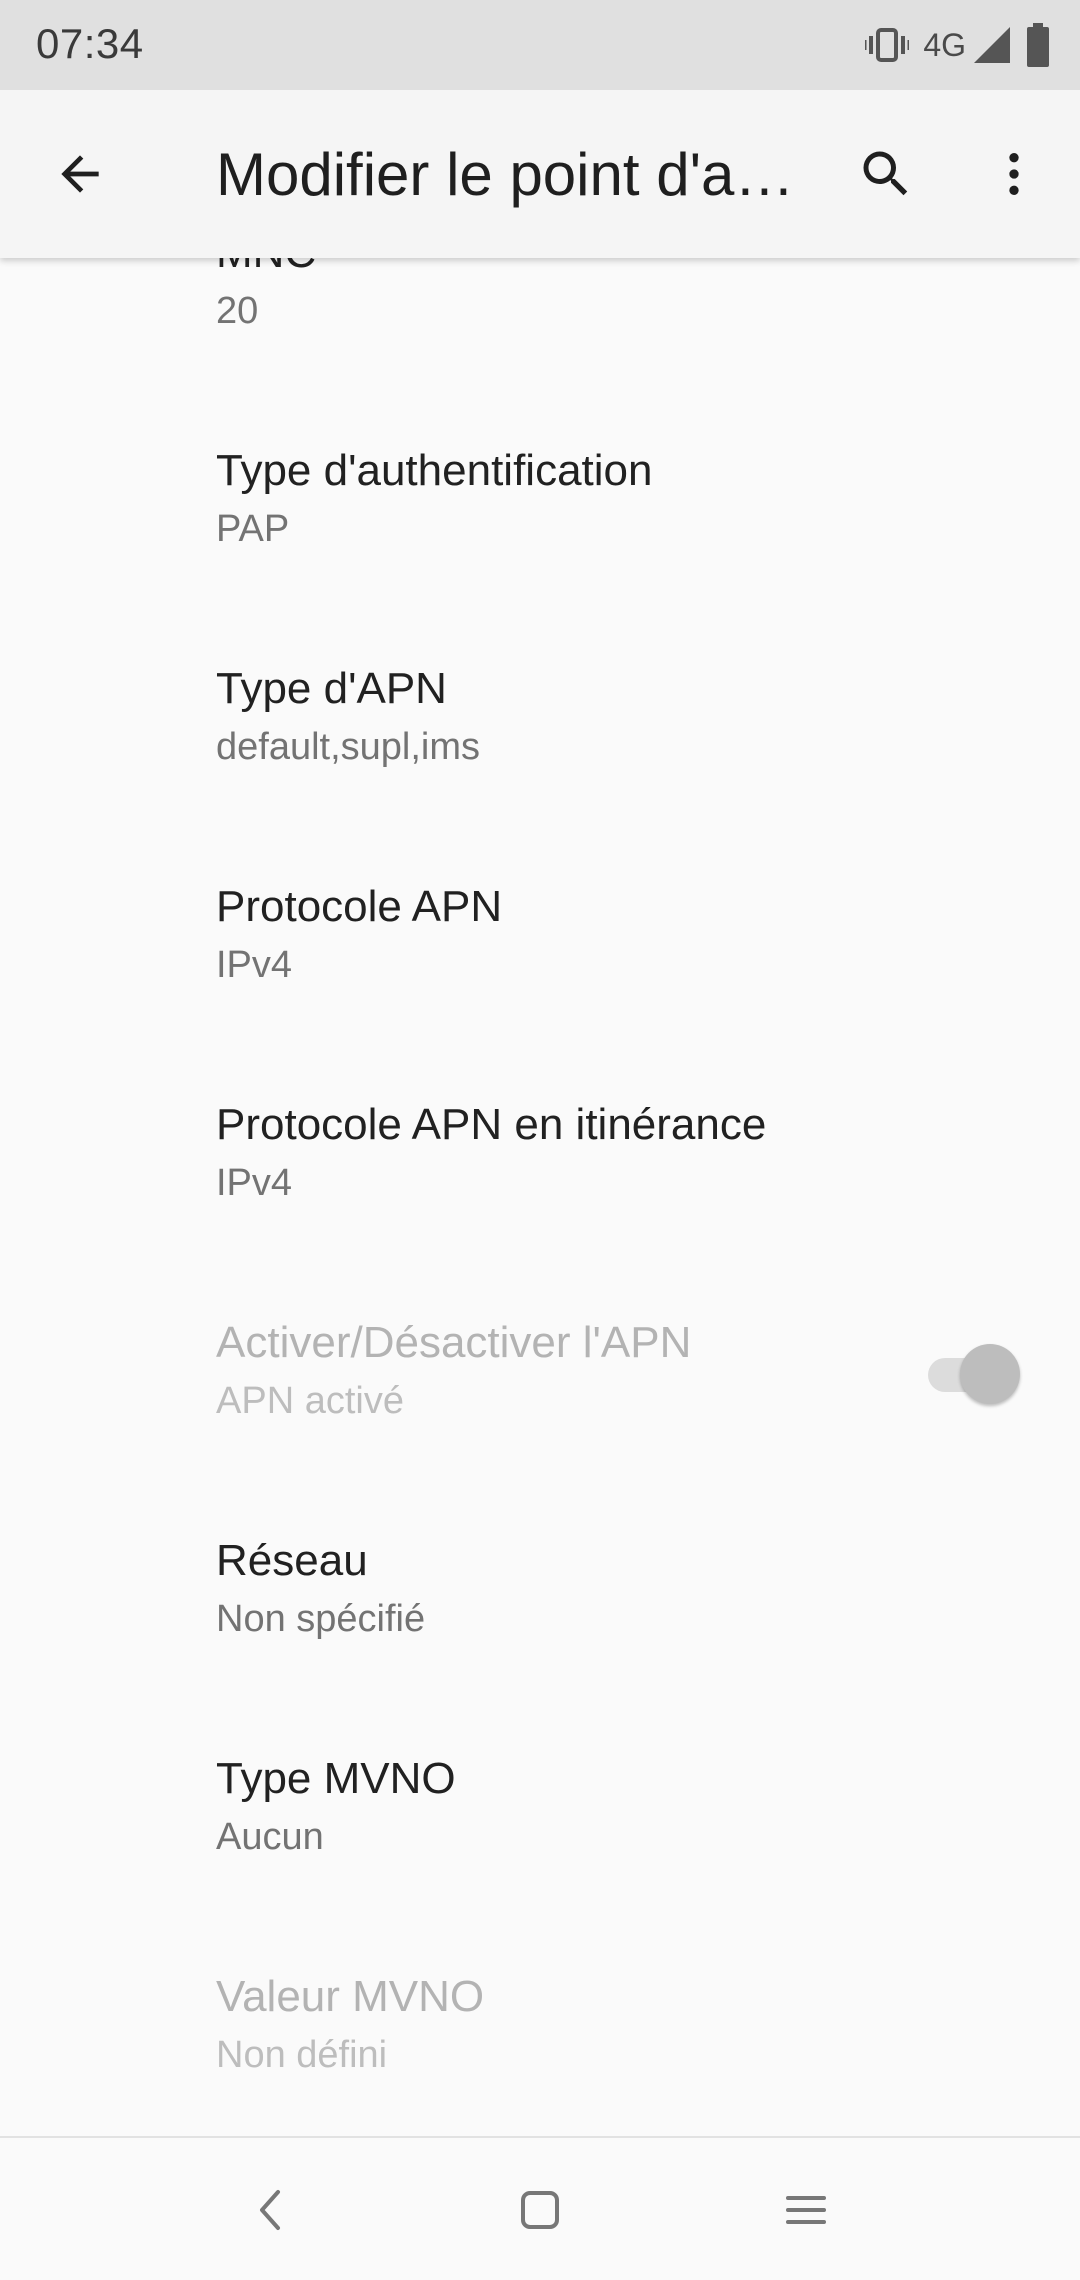 This screenshot has width=1080, height=2280. I want to click on pref-title: Protocole APN en itinérance, so click(491, 1124).